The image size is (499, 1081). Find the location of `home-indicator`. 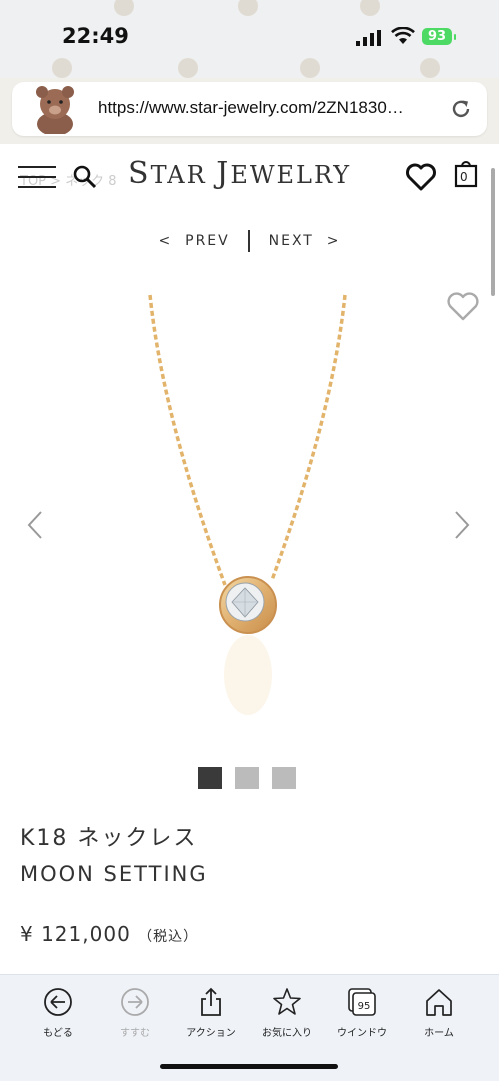

home-indicator is located at coordinates (249, 1066).